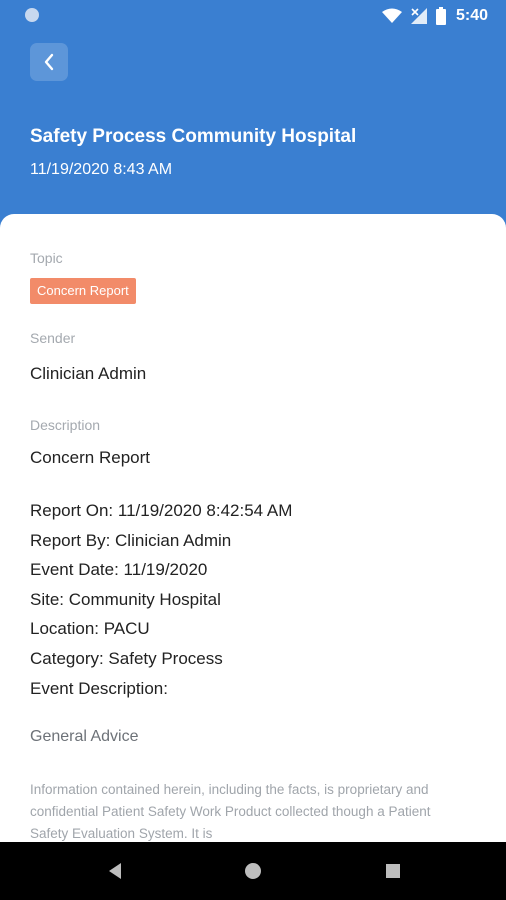 Image resolution: width=506 pixels, height=900 pixels. Describe the element at coordinates (125, 599) in the screenshot. I see `detail-line: Site: Community Hospital` at that location.